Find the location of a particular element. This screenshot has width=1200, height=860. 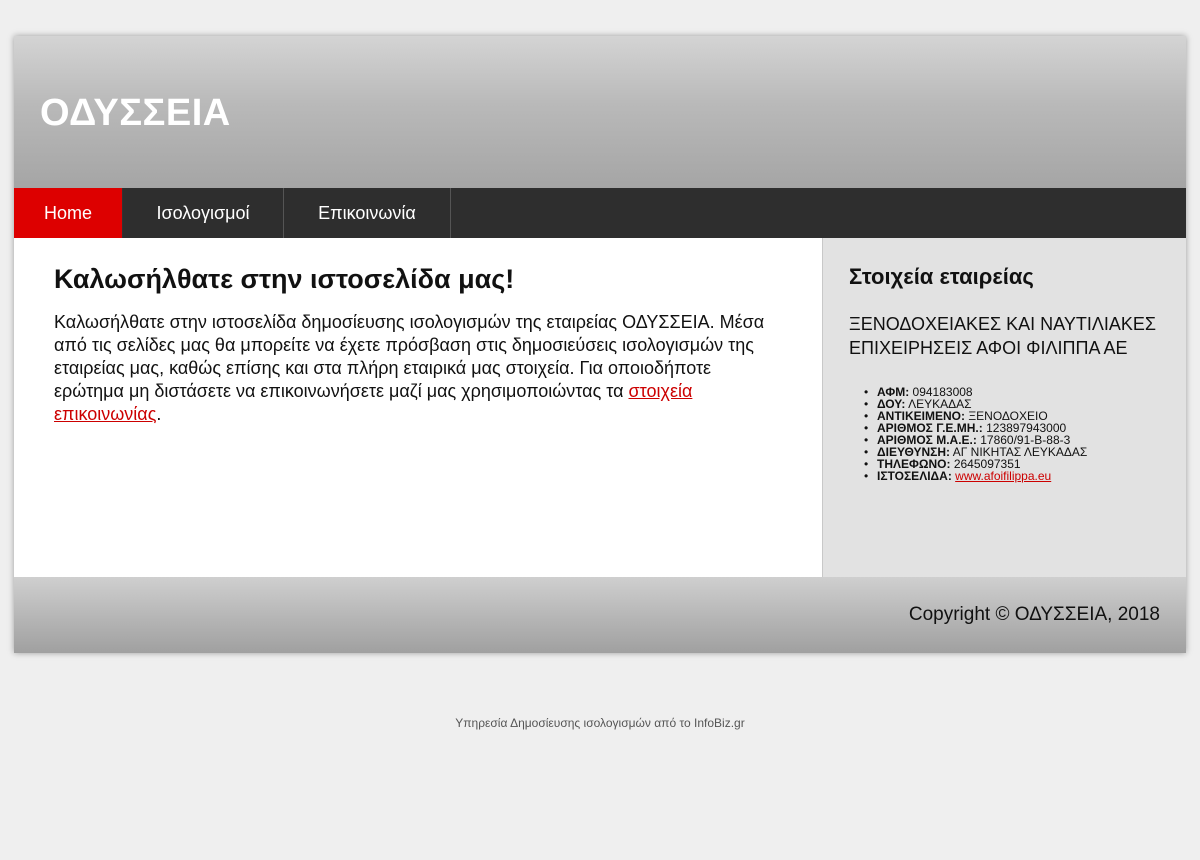

copyright-text: Copyright © ΟΔΥΣΣΕΙΑ, 2018 is located at coordinates (1034, 614).